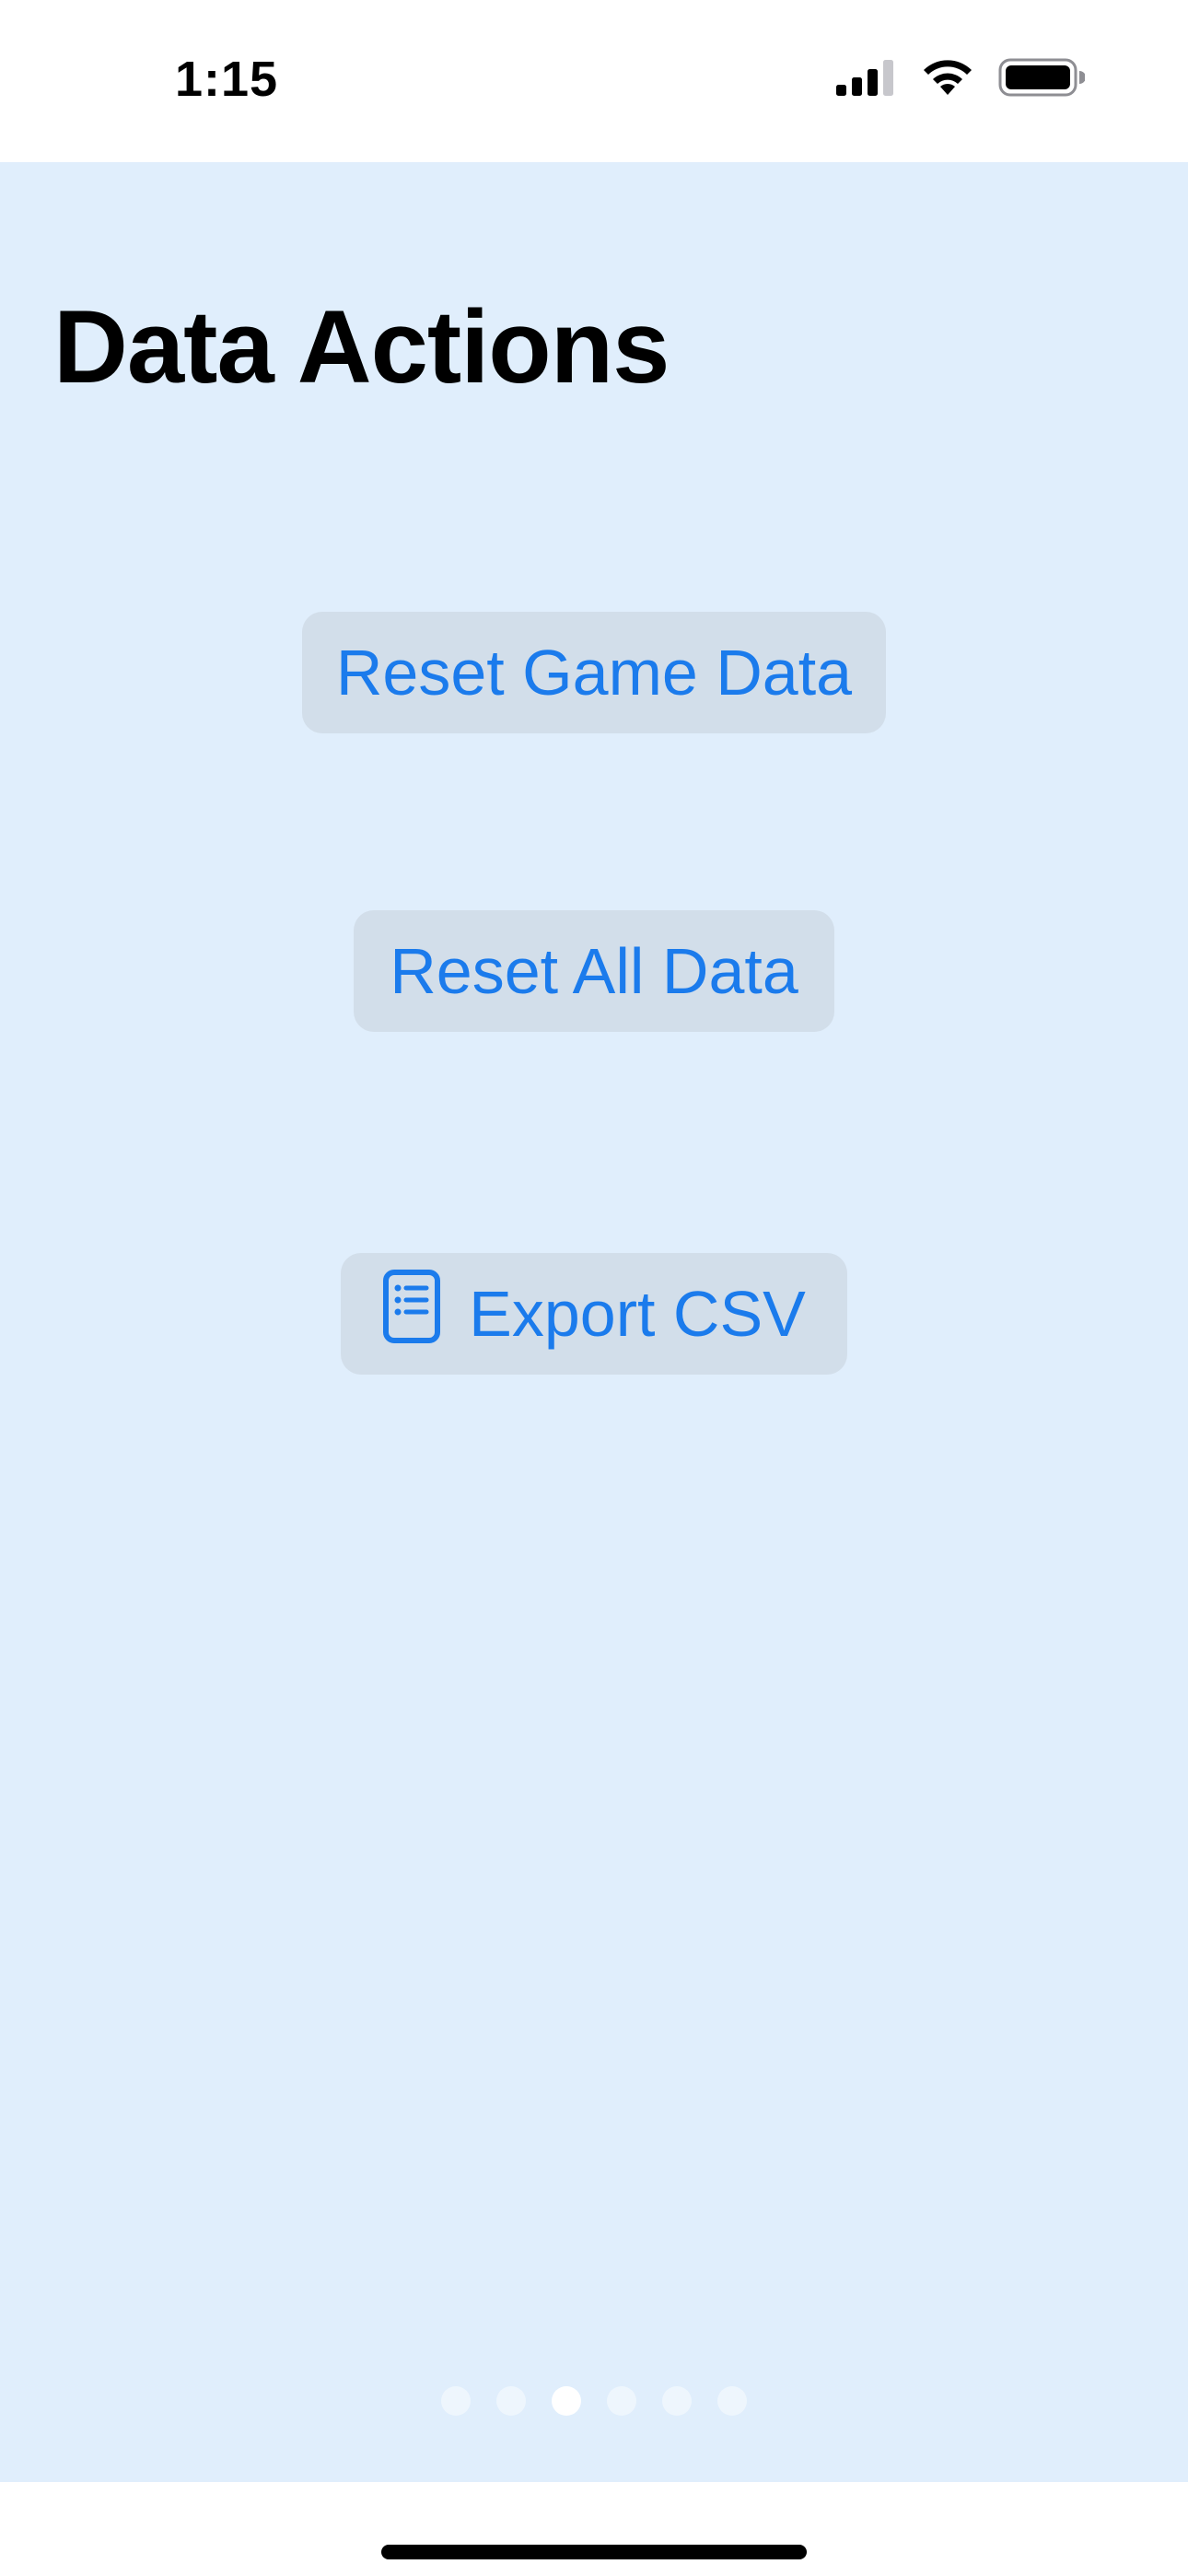 The width and height of the screenshot is (1188, 2576). I want to click on reset-all-data-button: Reset All Data, so click(594, 971).